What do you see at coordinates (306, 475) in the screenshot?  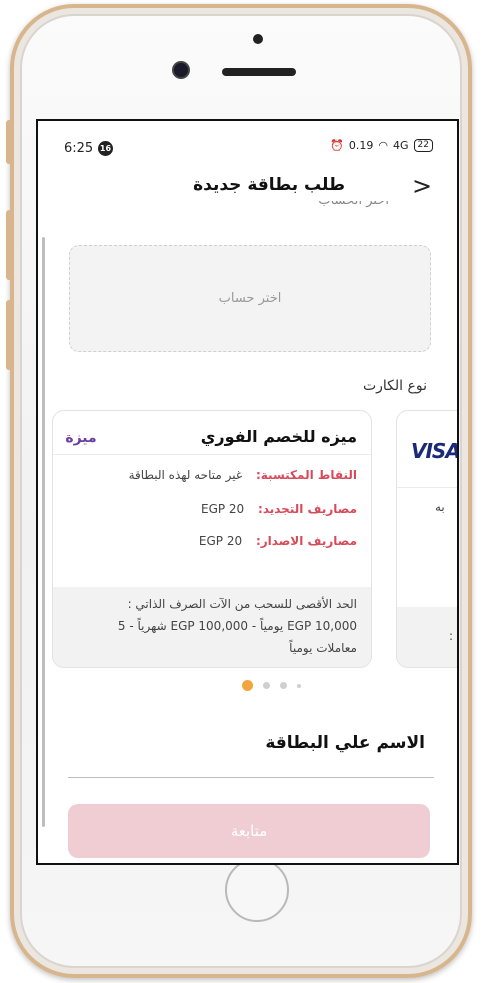 I see `points-label: النقاط المكتسبة:` at bounding box center [306, 475].